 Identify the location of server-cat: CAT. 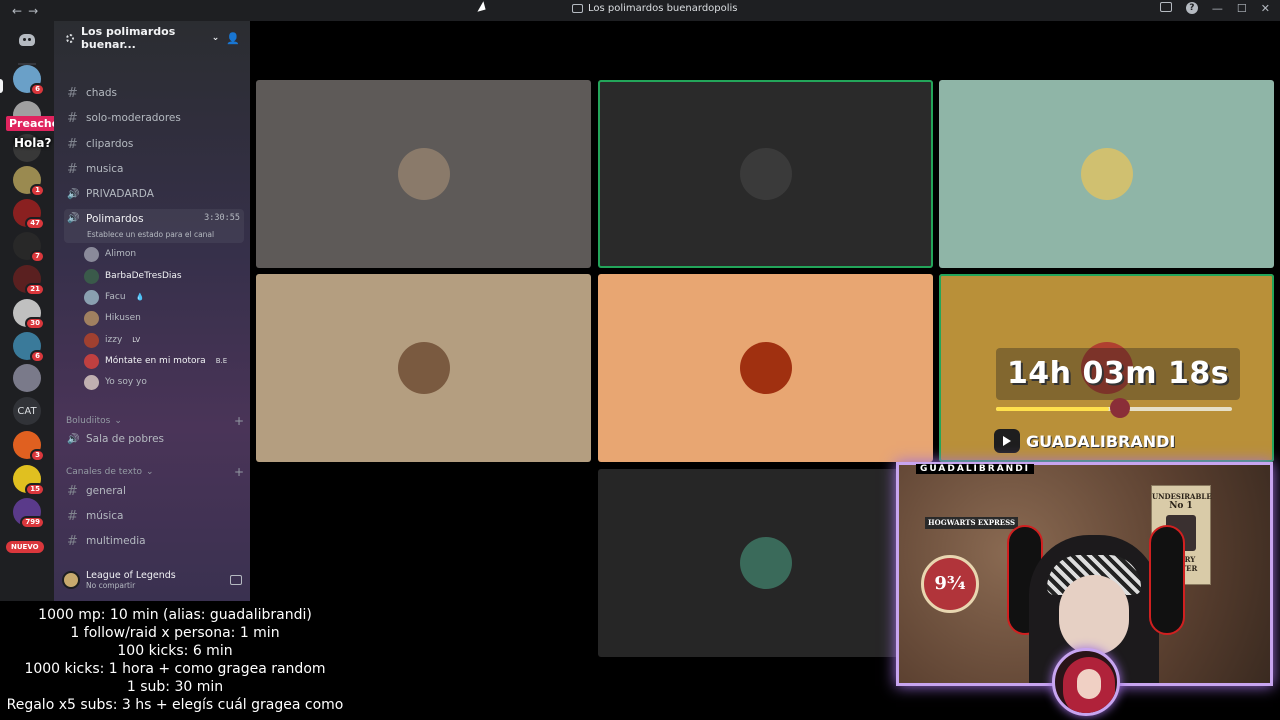
(27, 411).